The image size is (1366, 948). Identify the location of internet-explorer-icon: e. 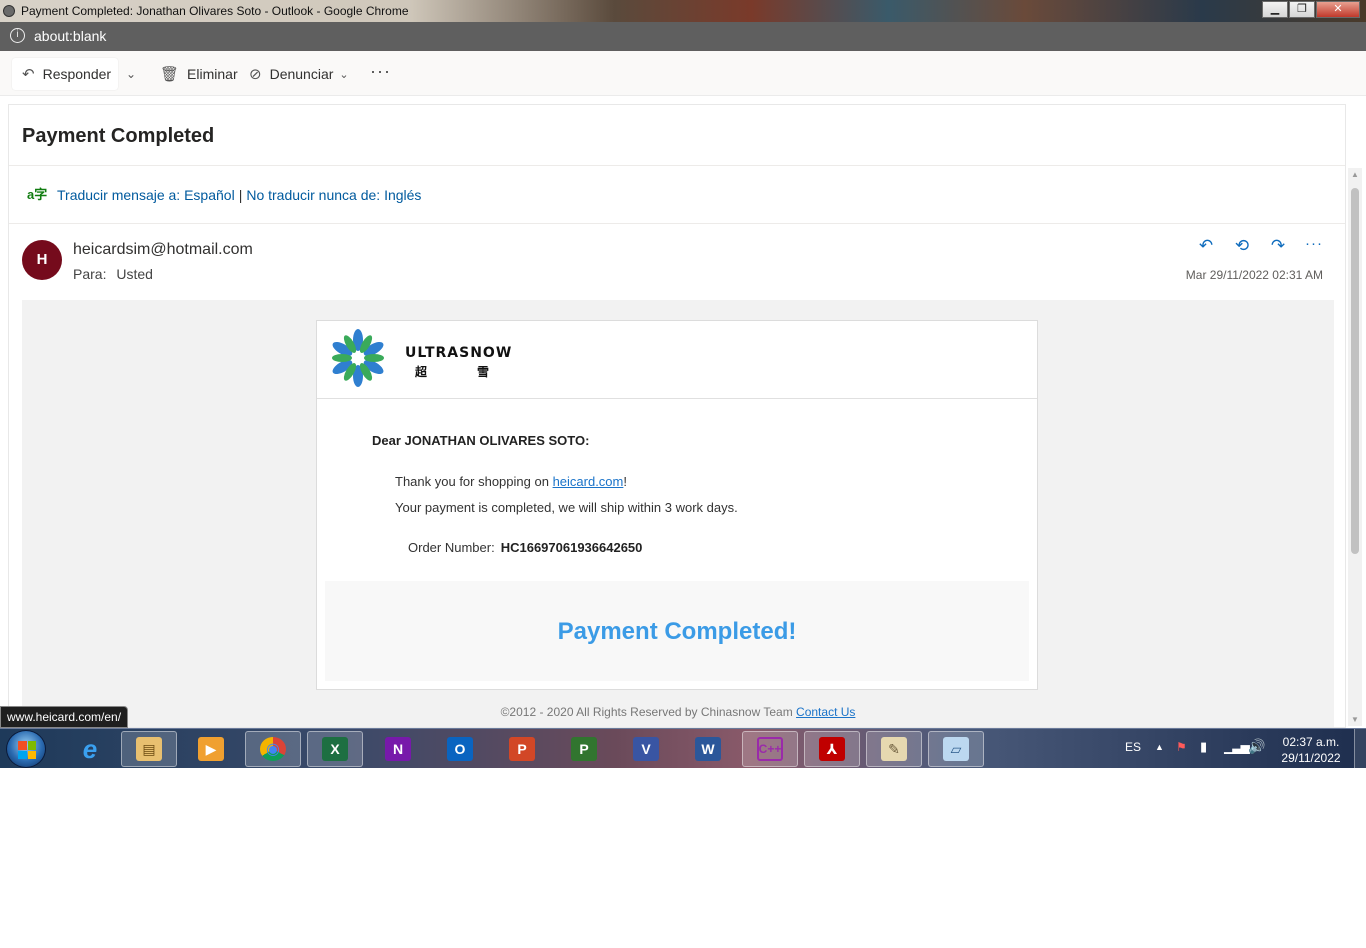
(90, 748).